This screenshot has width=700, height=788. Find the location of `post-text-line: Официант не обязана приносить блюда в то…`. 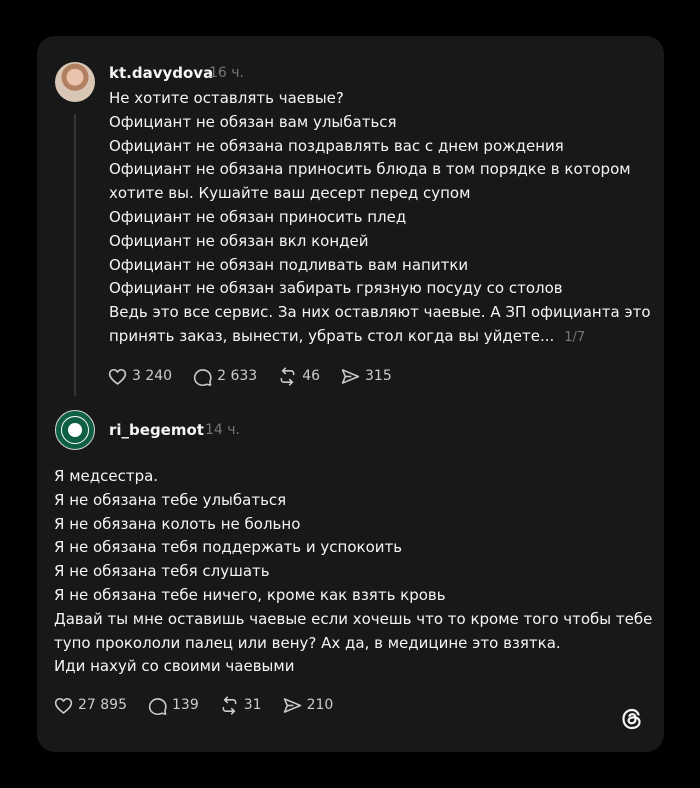

post-text-line: Официант не обязана приносить блюда в то… is located at coordinates (370, 169).